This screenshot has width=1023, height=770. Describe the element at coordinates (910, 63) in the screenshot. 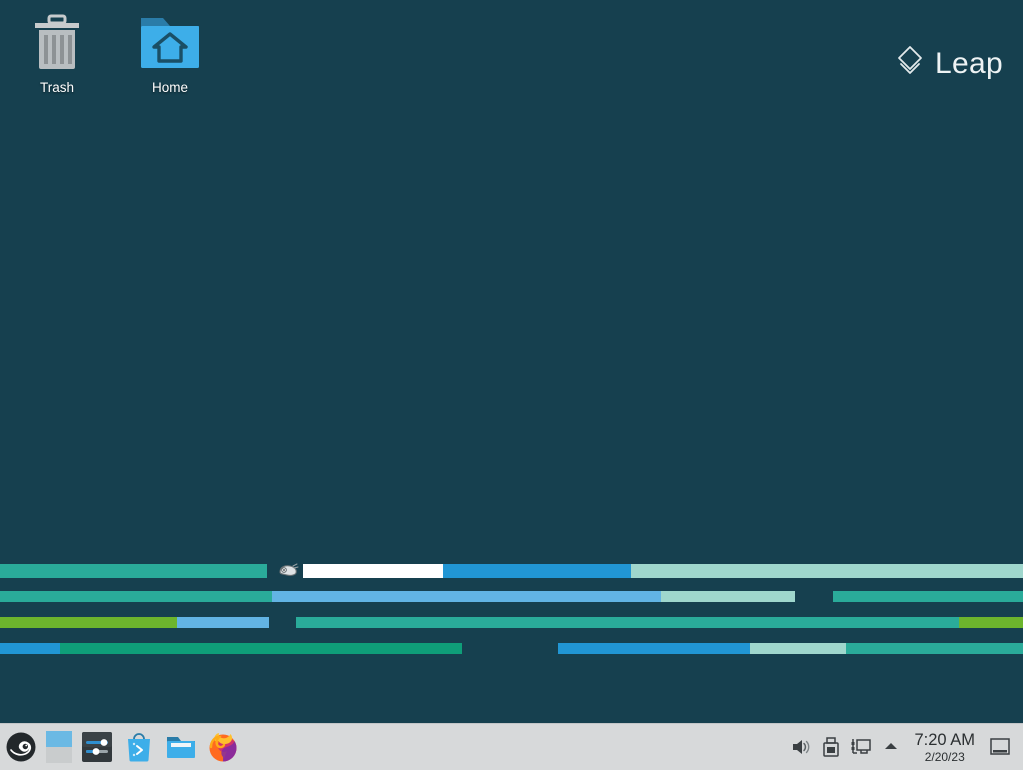

I see `opensuse-leap-diamond-icon` at that location.